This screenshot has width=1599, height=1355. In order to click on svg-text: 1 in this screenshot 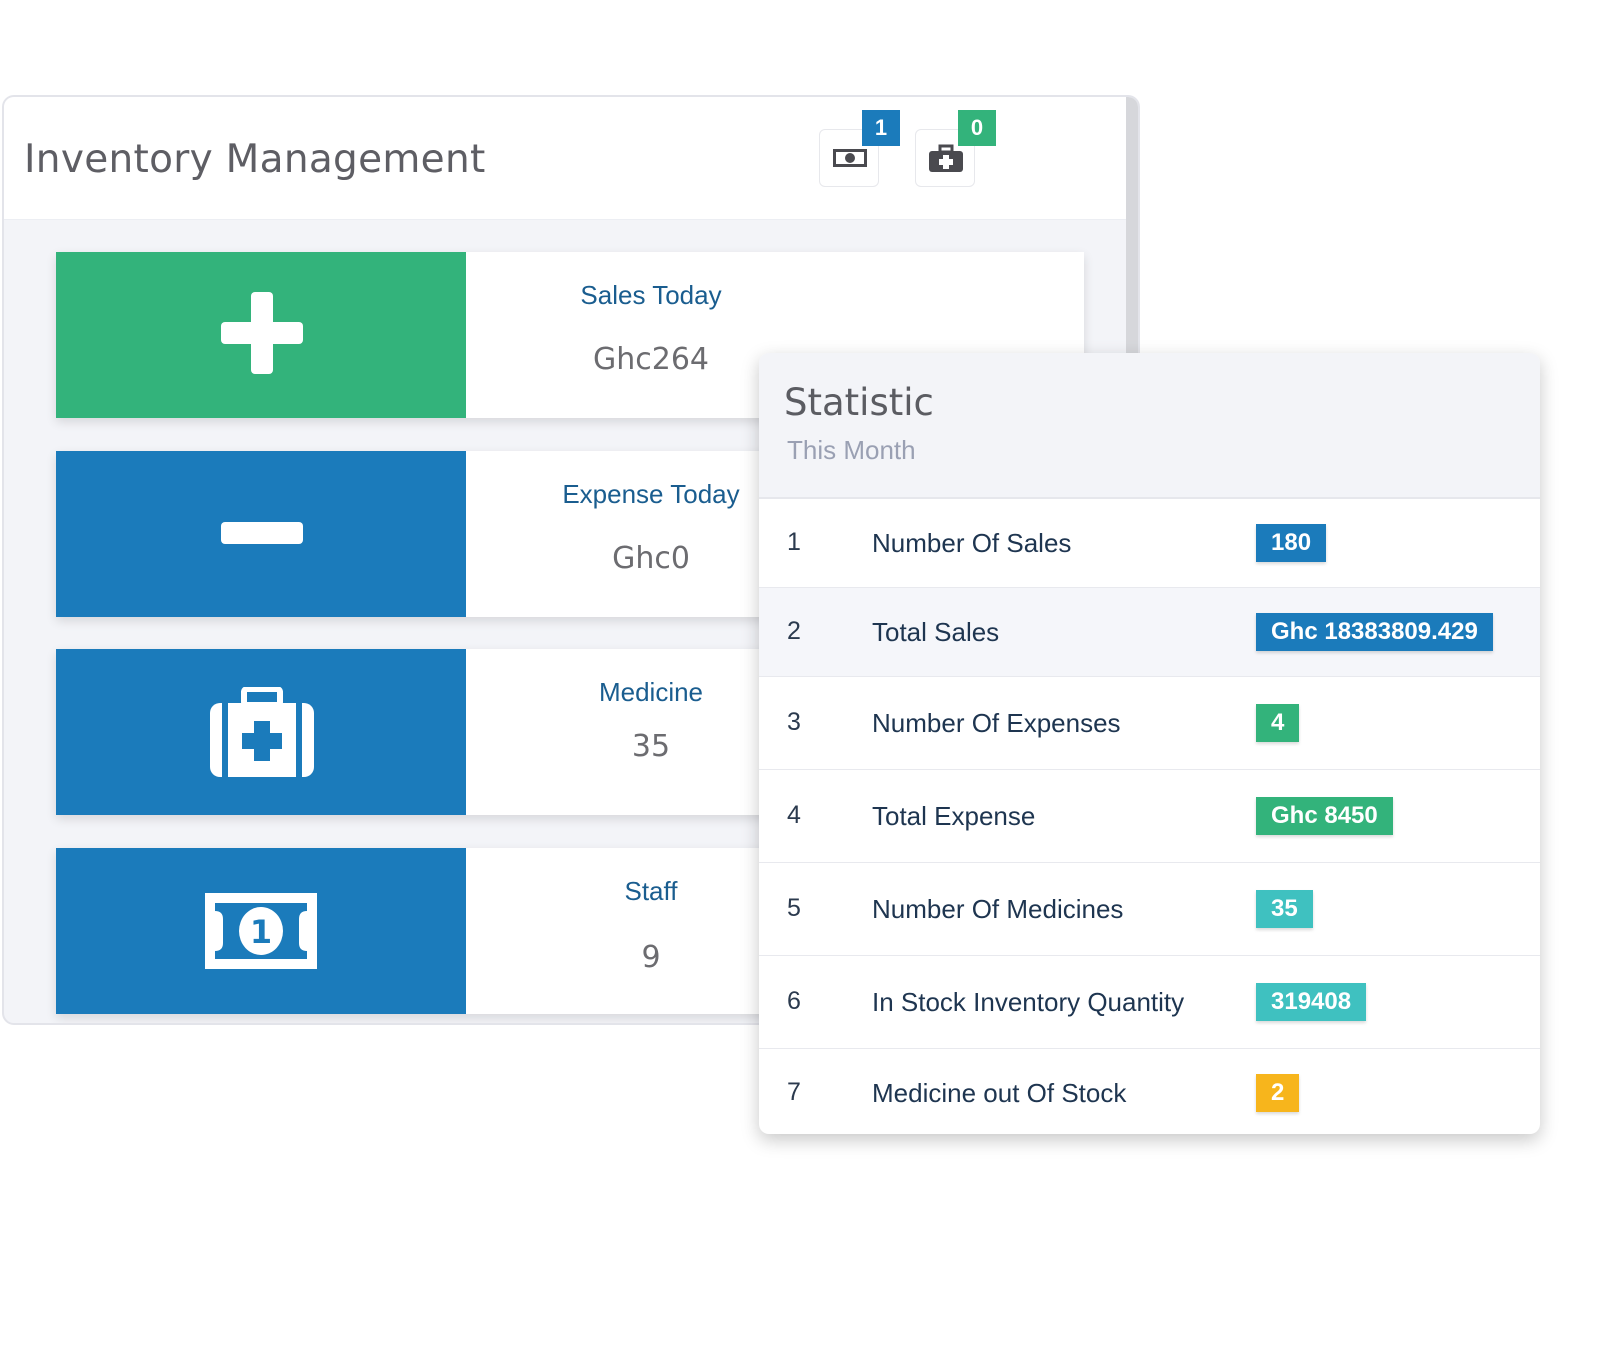, I will do `click(261, 932)`.